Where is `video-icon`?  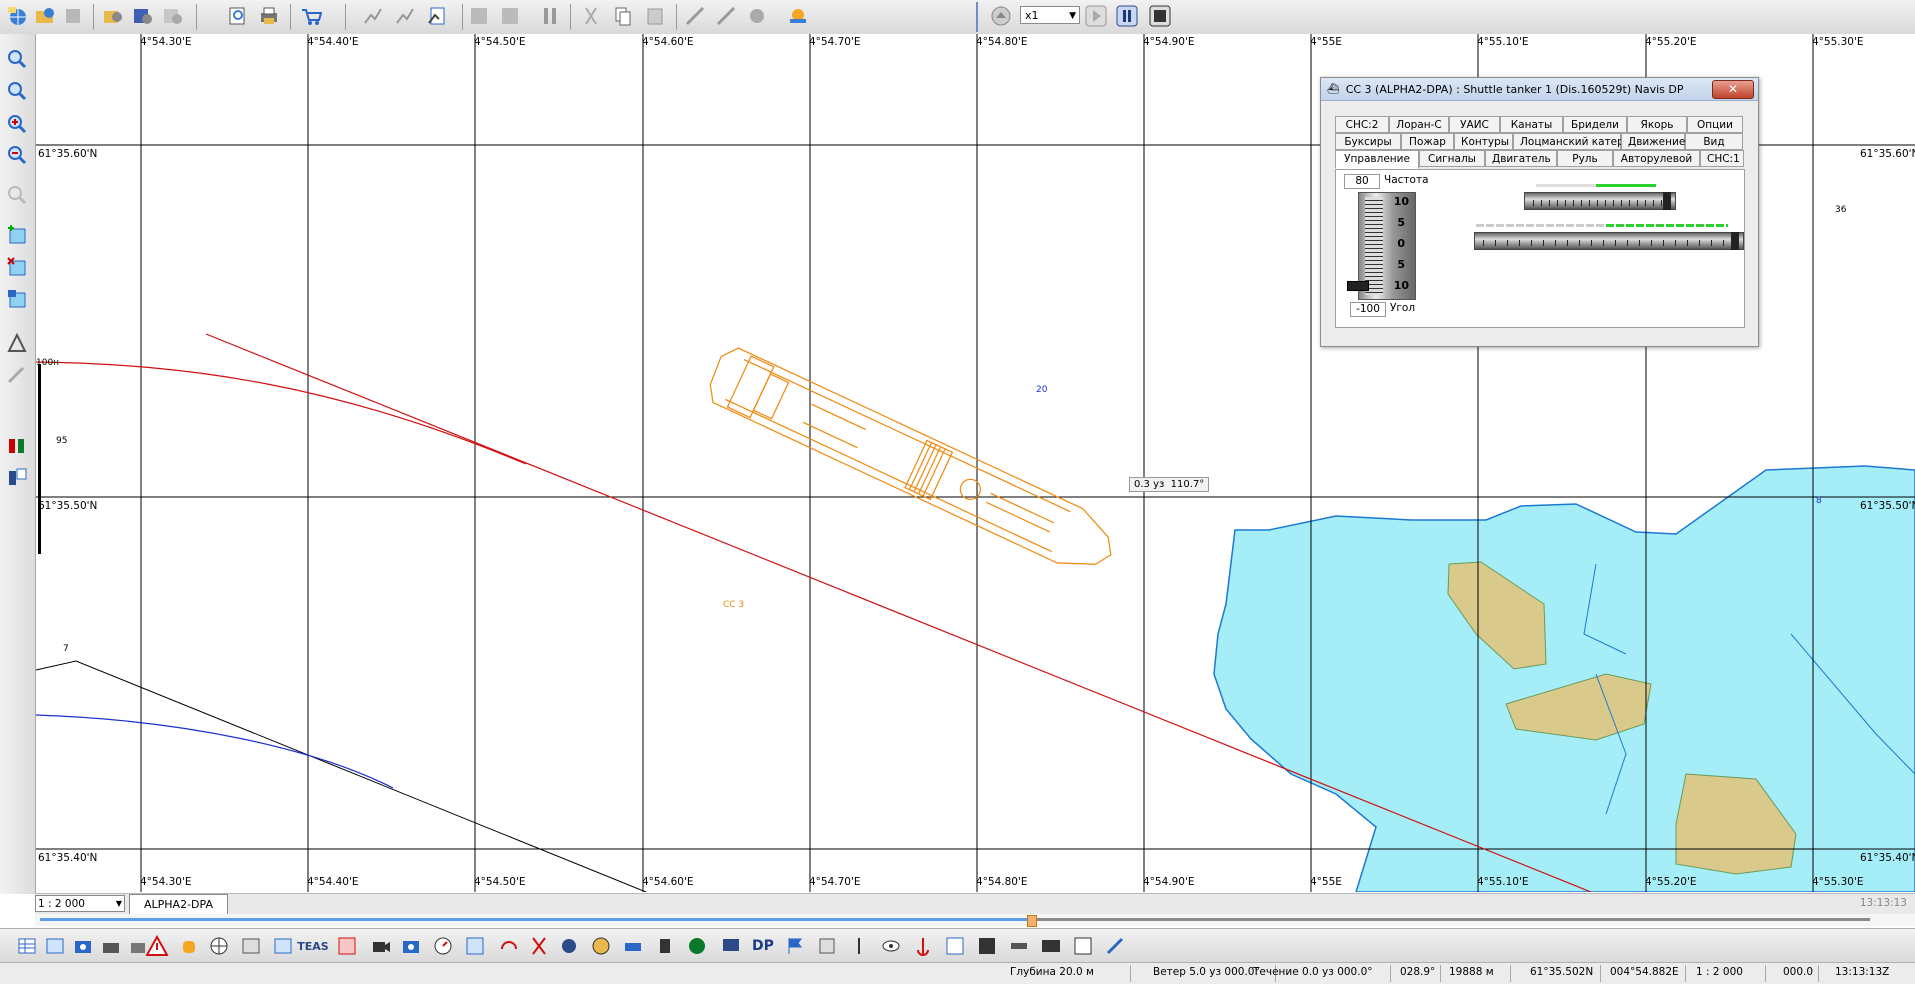
video-icon is located at coordinates (381, 946).